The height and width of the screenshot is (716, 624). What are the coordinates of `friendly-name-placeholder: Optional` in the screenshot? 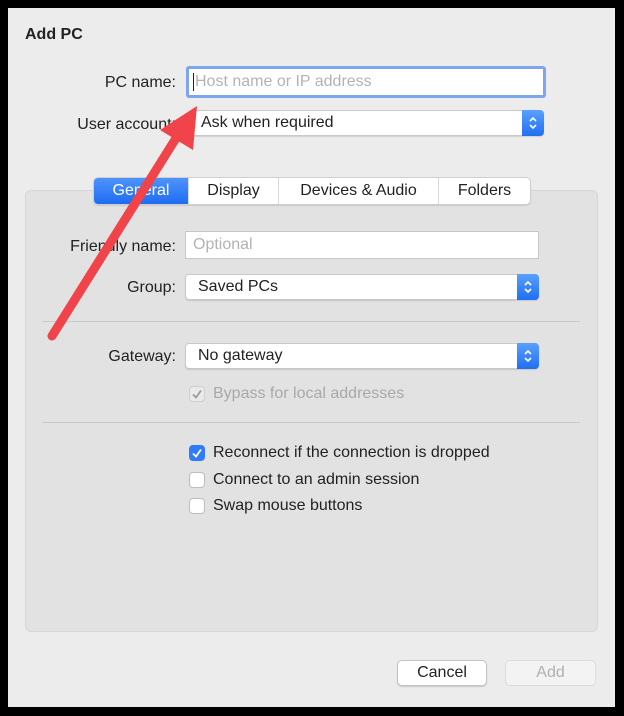 It's located at (223, 244).